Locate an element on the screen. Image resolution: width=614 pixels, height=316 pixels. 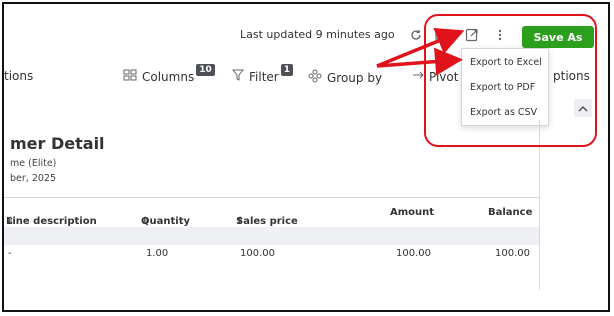
options-right-link: ptions is located at coordinates (571, 76).